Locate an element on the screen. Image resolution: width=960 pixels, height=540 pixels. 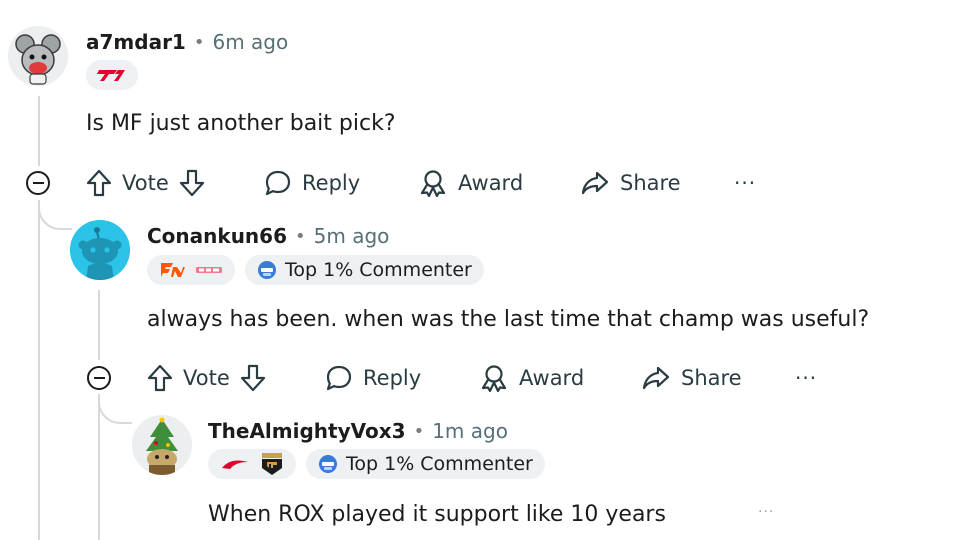
100-thieves-logo-icon is located at coordinates (235, 464).